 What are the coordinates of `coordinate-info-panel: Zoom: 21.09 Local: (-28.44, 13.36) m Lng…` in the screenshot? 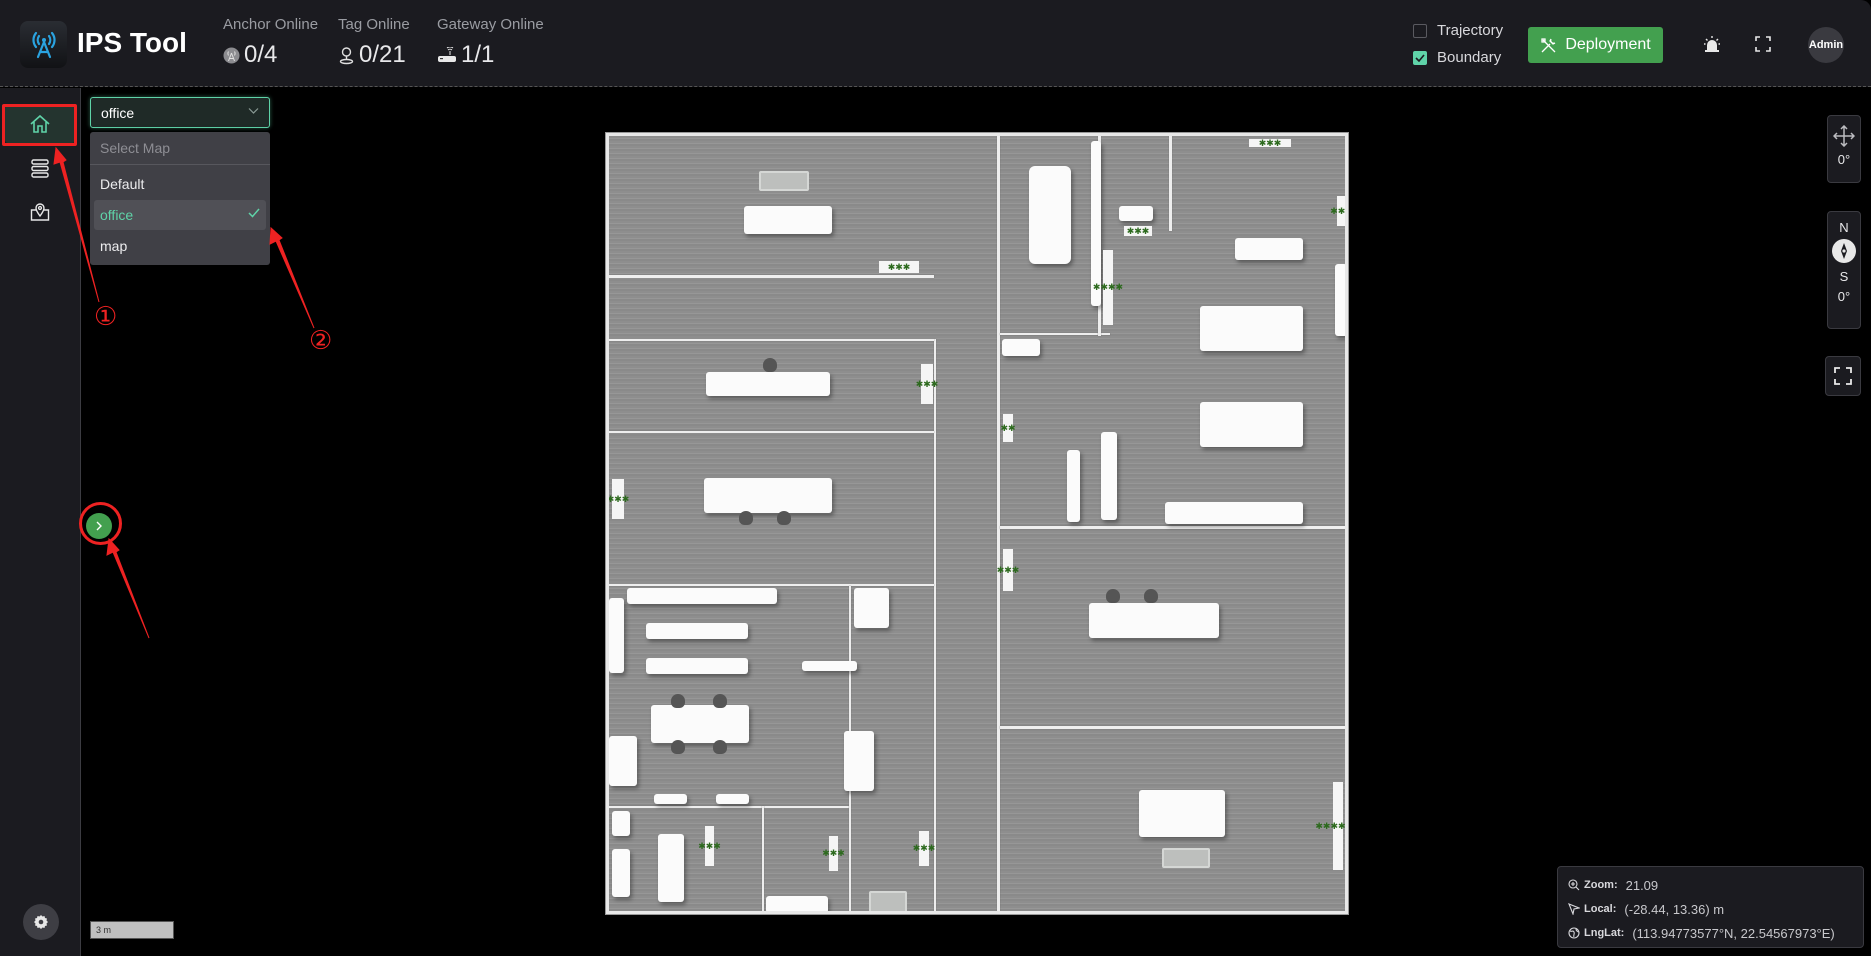 It's located at (1710, 907).